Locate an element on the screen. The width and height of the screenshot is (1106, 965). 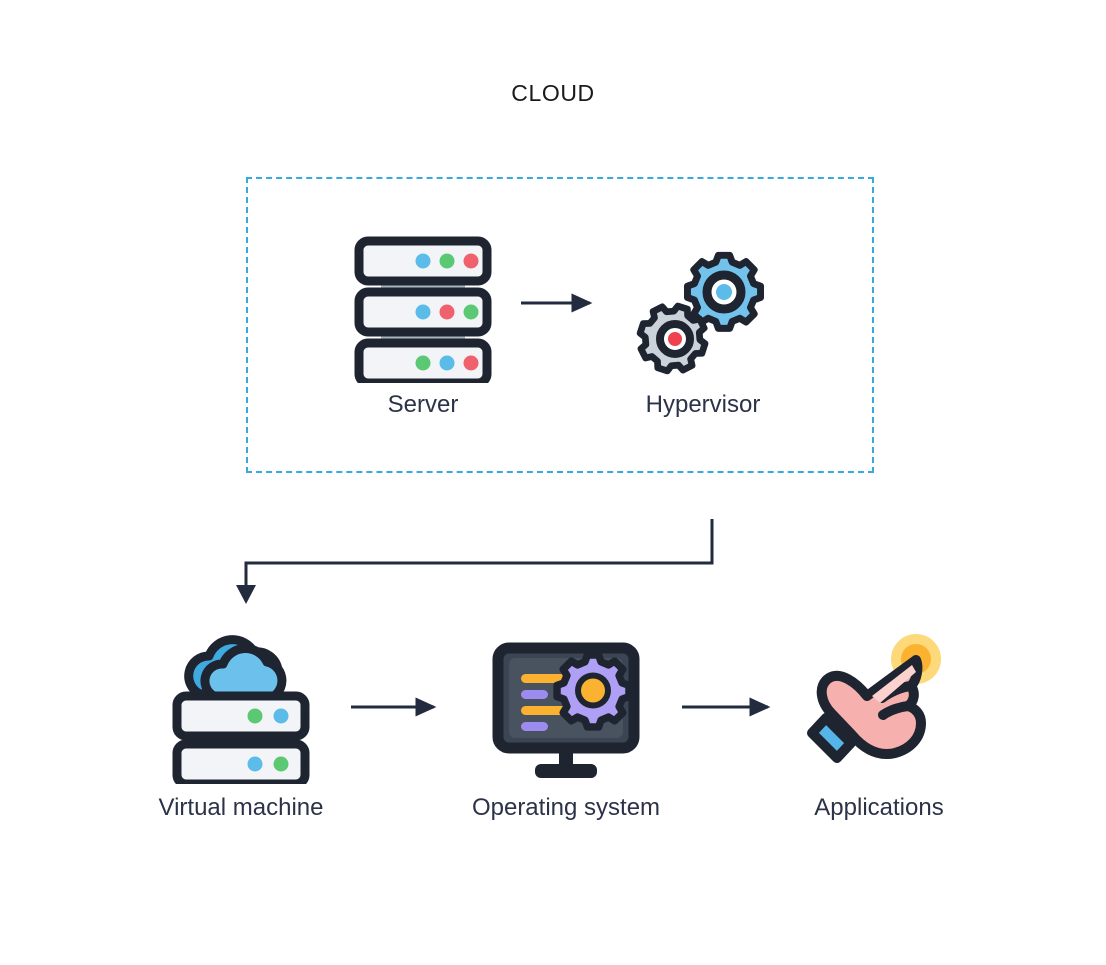
monitor-gear-icon is located at coordinates (566, 709).